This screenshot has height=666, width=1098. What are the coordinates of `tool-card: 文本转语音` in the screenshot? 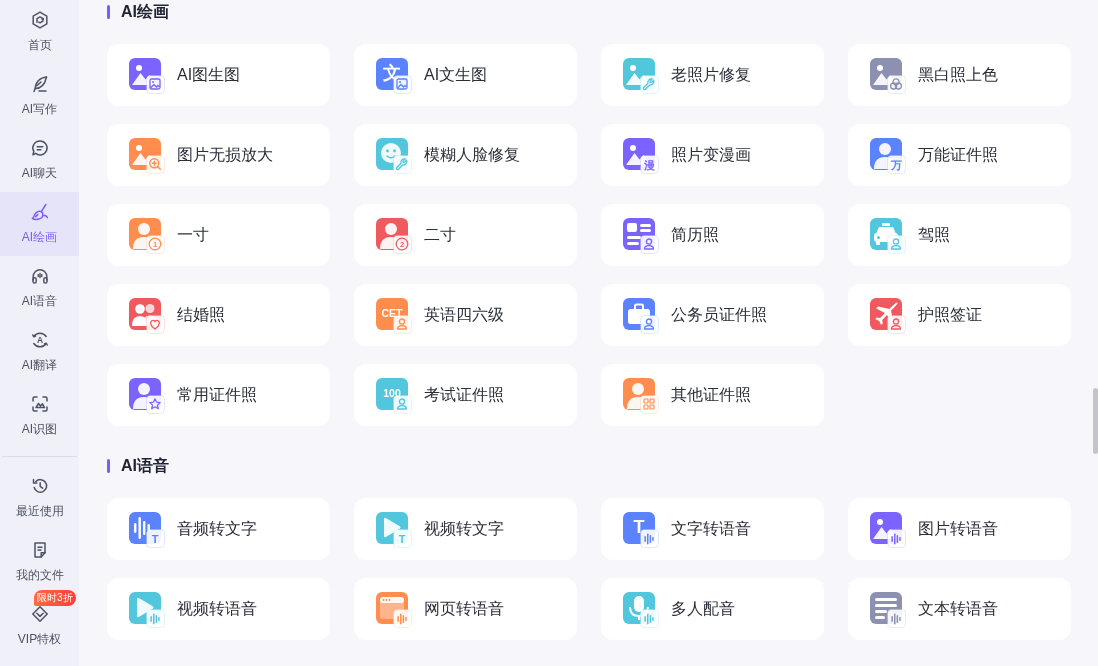 It's located at (959, 609).